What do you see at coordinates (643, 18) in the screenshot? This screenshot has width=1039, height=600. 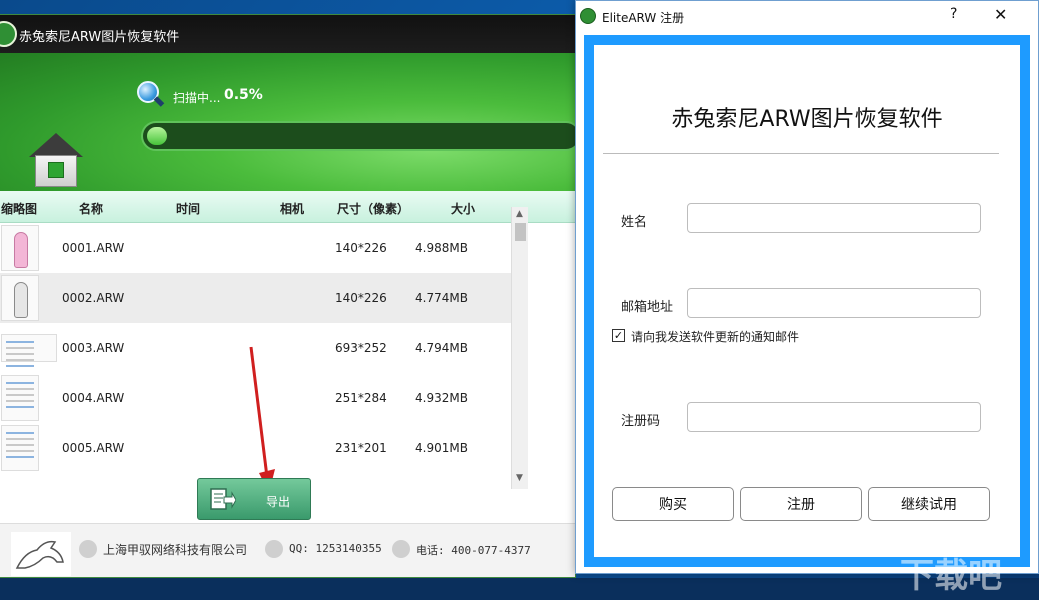 I see `dialog-title: EliteARW 注册` at bounding box center [643, 18].